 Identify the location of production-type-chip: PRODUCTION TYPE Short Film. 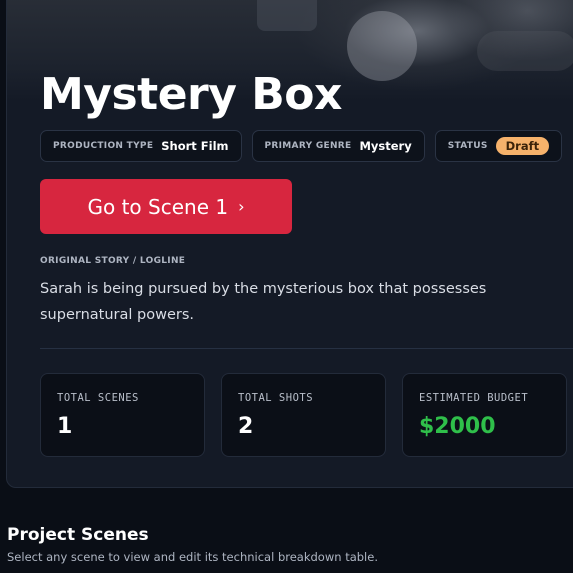
(141, 146).